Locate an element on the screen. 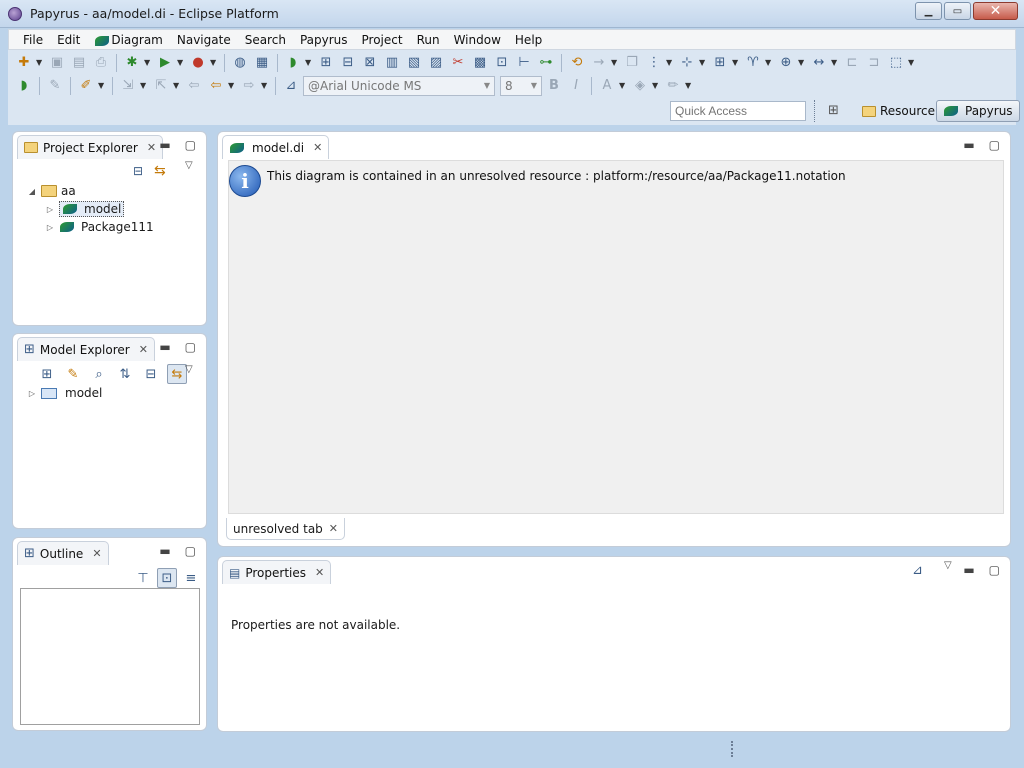 This screenshot has width=1024, height=768. external-tools-icon: ● is located at coordinates (198, 63).